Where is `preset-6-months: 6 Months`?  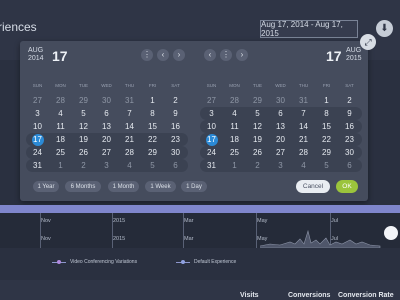
preset-6-months: 6 Months is located at coordinates (83, 186).